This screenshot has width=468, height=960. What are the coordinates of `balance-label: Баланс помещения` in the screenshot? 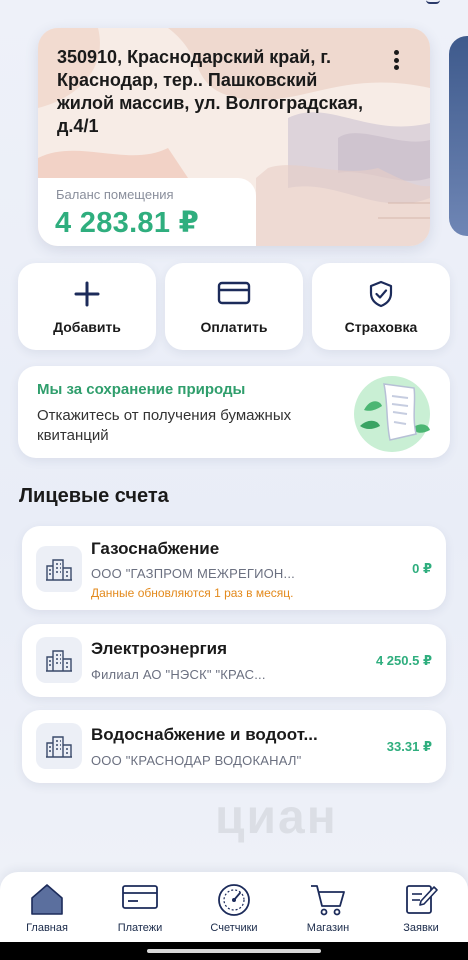 It's located at (115, 194).